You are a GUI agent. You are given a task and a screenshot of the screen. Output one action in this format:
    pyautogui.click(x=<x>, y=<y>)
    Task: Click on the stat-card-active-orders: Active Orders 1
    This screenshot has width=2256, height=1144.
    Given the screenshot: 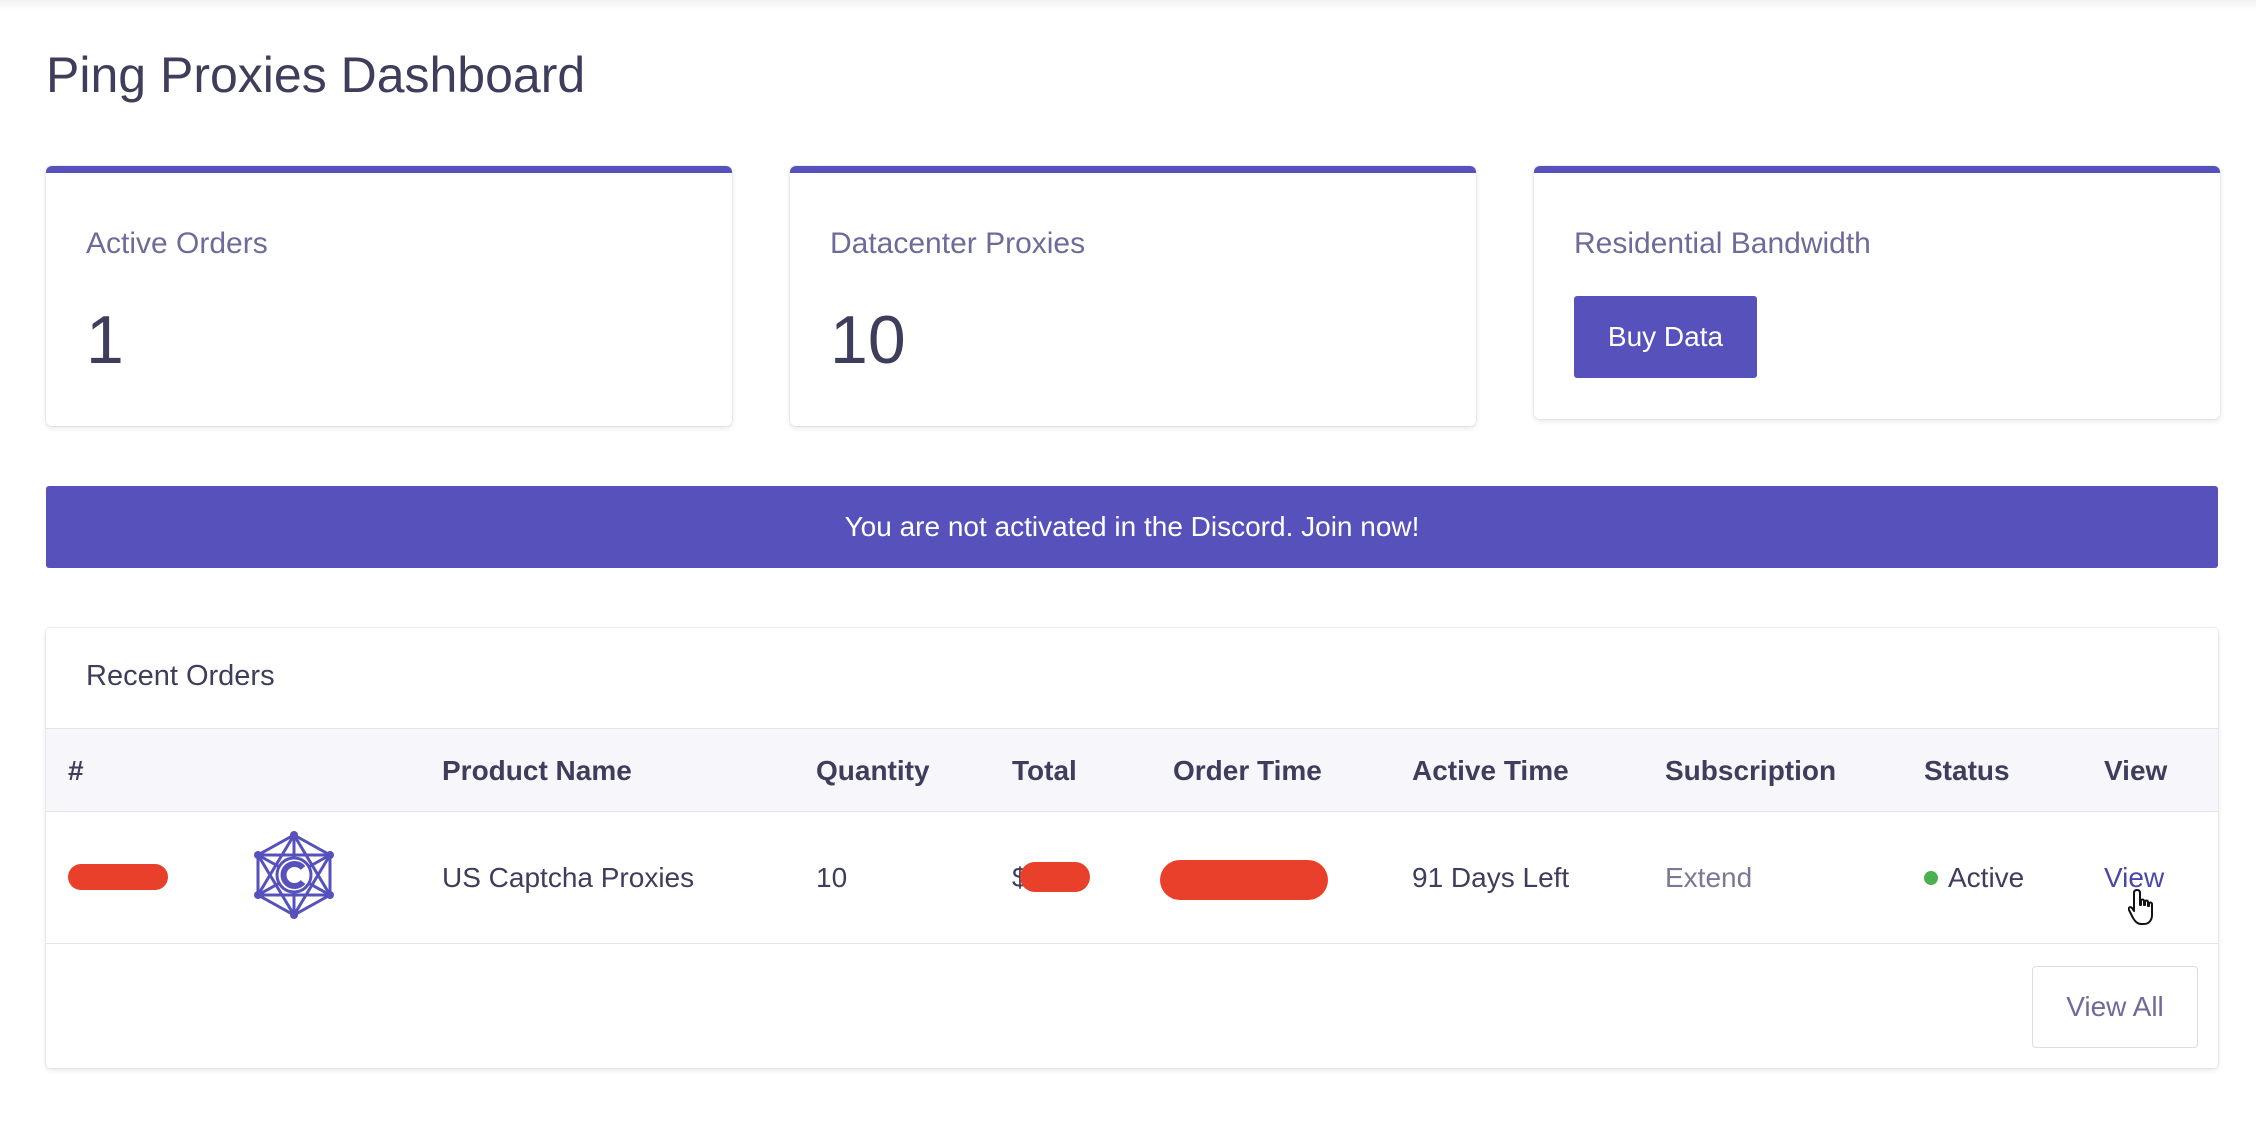 What is the action you would take?
    pyautogui.click(x=389, y=296)
    